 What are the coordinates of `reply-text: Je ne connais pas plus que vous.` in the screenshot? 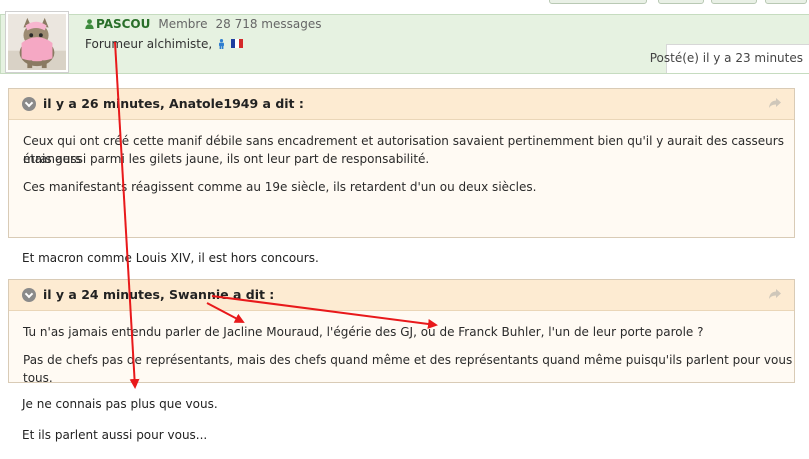 It's located at (120, 404).